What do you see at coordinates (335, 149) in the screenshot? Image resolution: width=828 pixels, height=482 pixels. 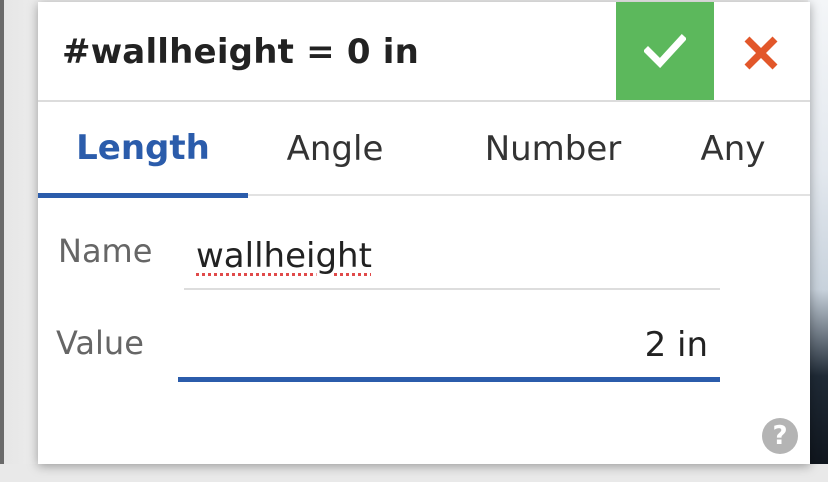 I see `tab-angle: Angle` at bounding box center [335, 149].